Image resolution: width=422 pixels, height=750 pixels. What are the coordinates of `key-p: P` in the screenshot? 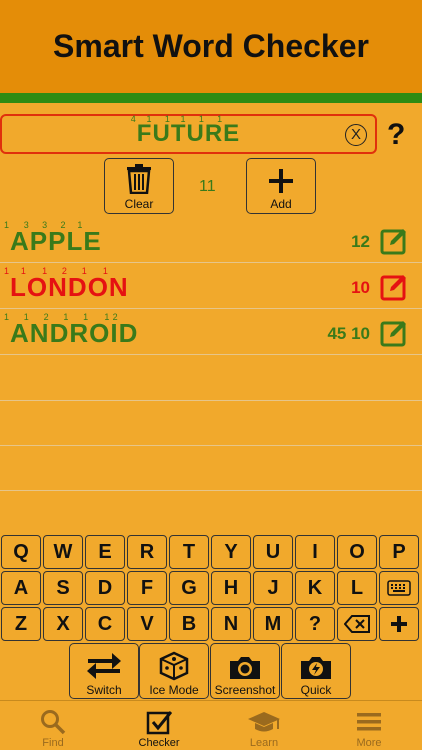 It's located at (399, 552).